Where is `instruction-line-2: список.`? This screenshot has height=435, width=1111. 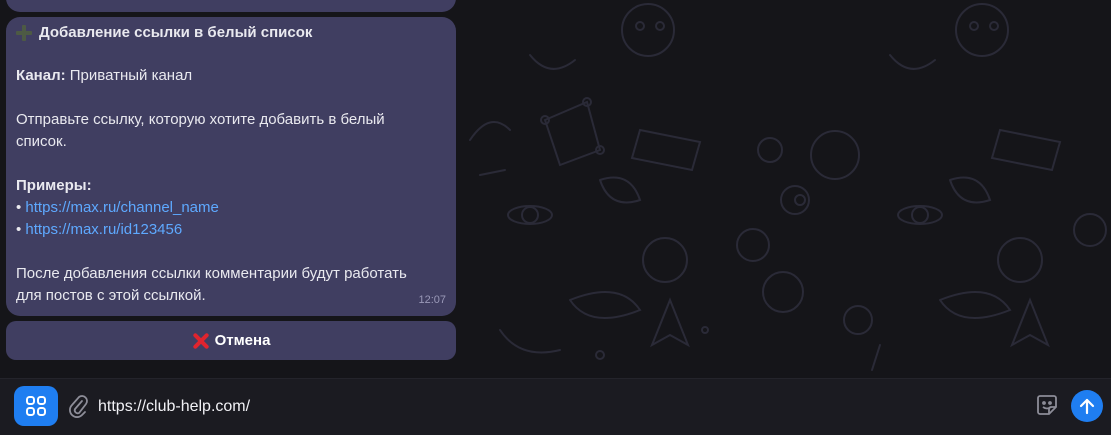
instruction-line-2: список. is located at coordinates (41, 141).